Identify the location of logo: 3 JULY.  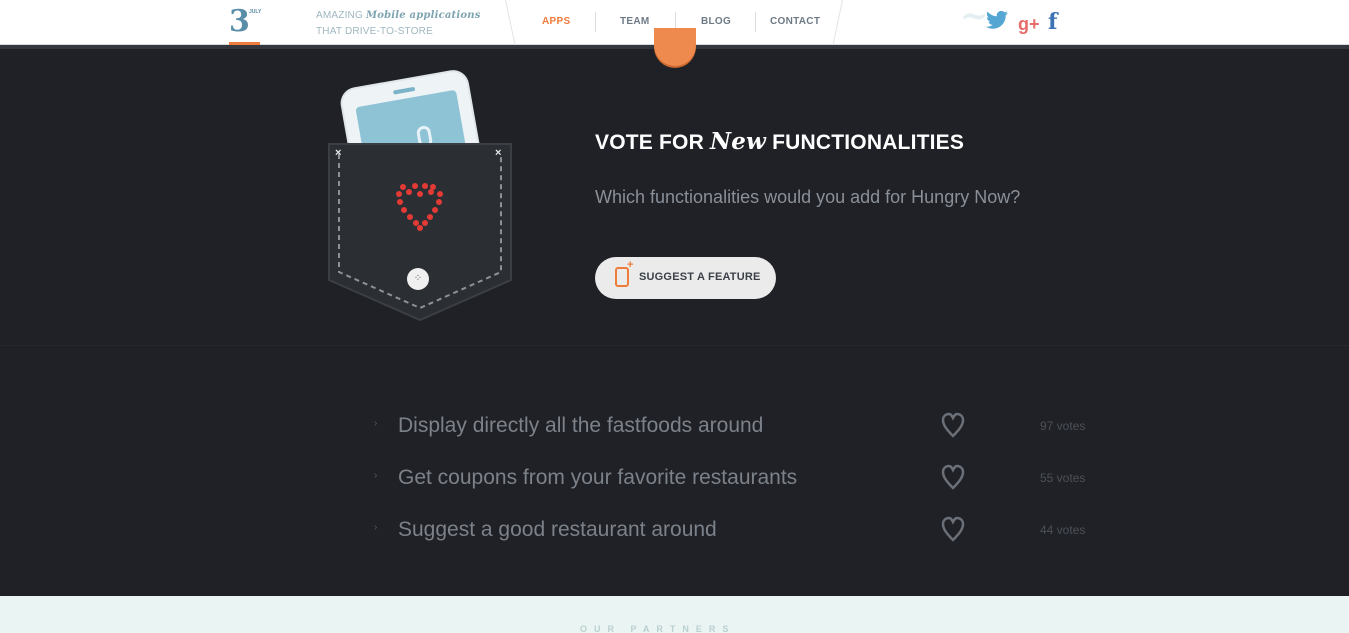
(246, 24).